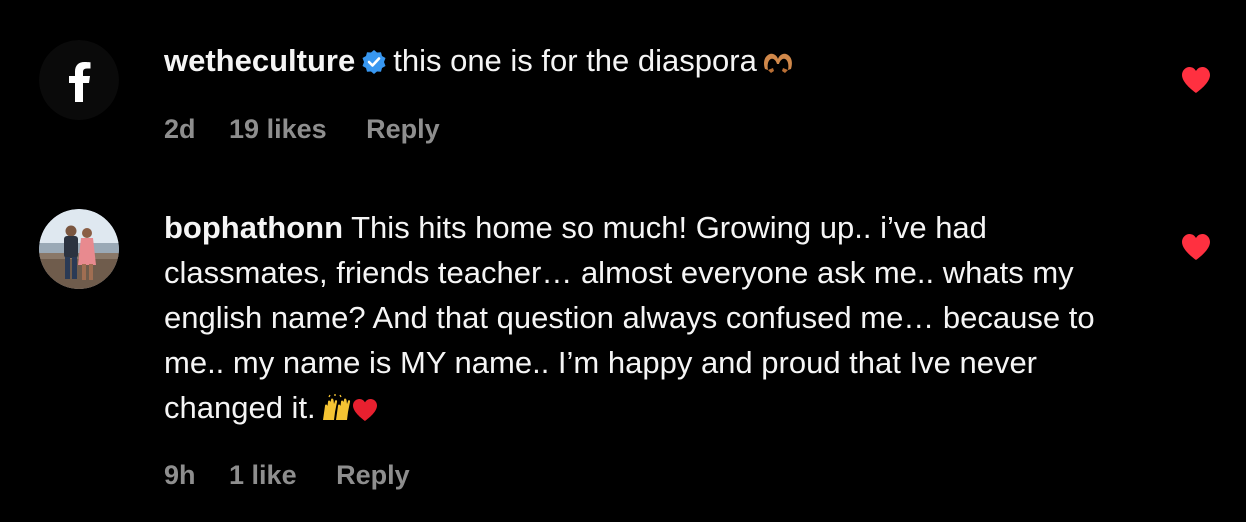 Image resolution: width=1246 pixels, height=522 pixels. I want to click on comment-text-line: wetheculture this one is for the diaspora, so click(654, 62).